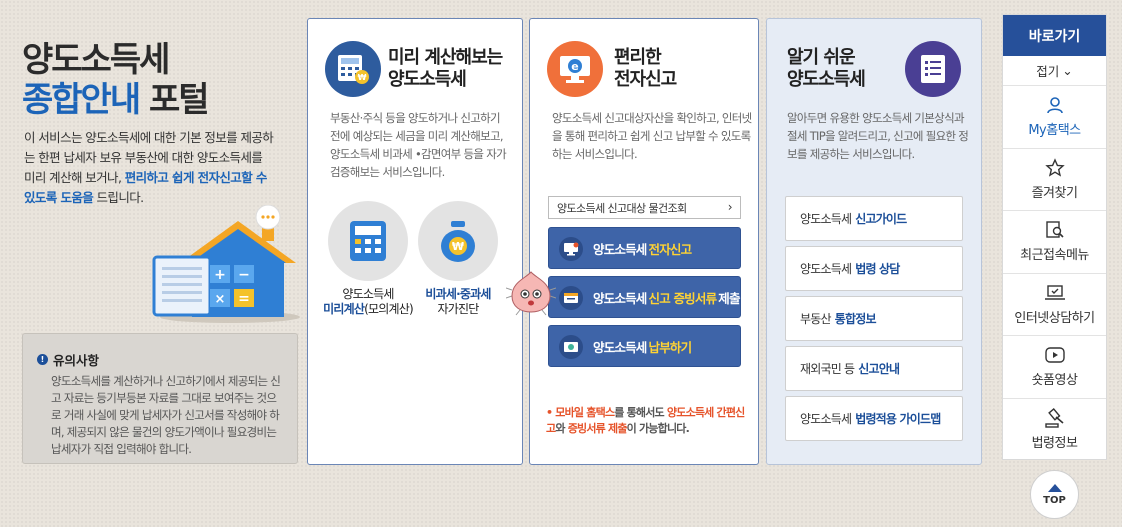 This screenshot has height=527, width=1122. Describe the element at coordinates (119, 197) in the screenshot. I see `intro-desc-end: 드립니다.` at that location.